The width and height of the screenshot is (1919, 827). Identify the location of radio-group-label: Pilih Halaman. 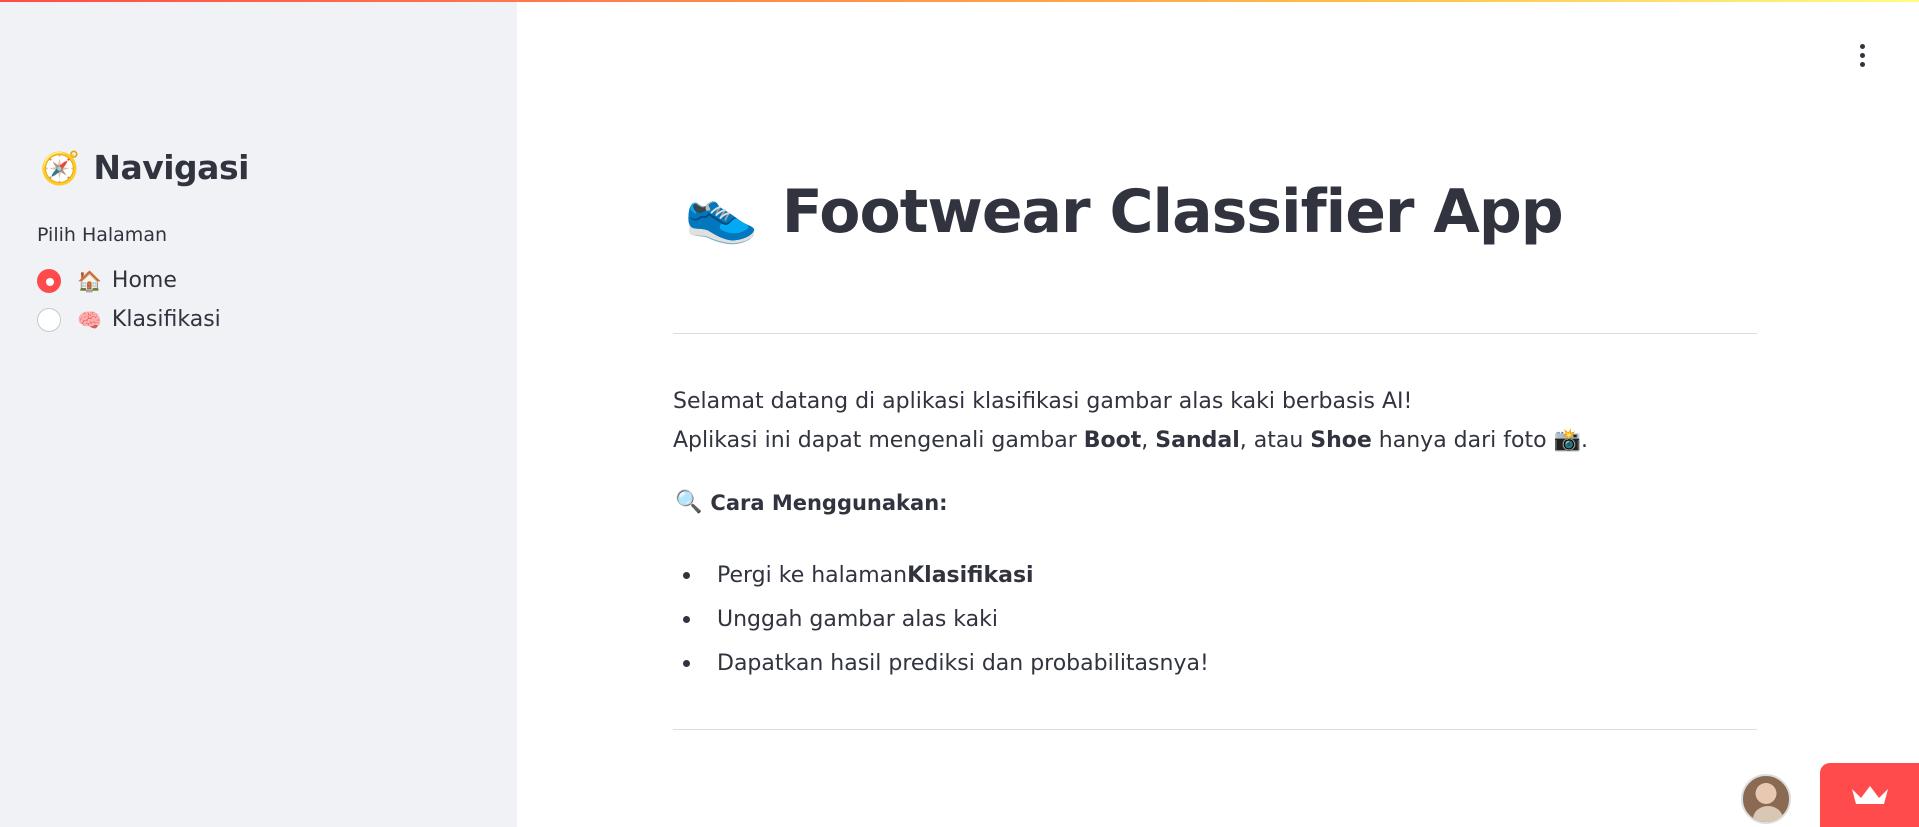
(102, 235).